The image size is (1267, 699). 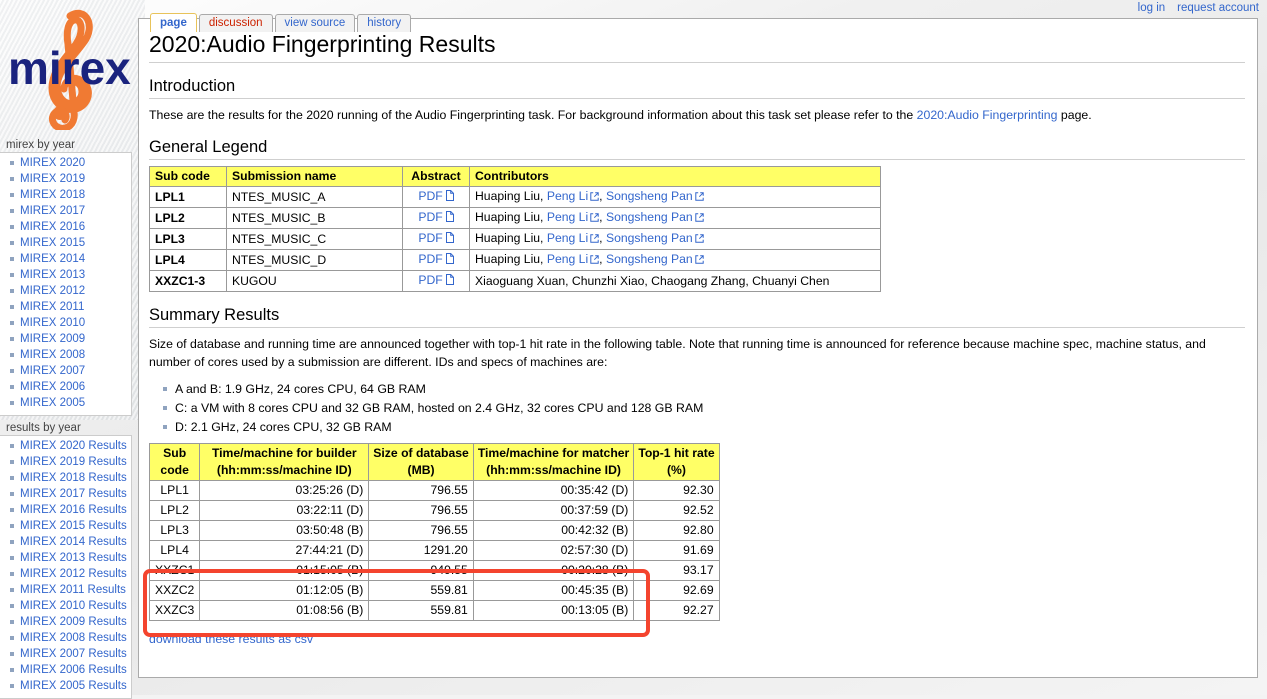 I want to click on list-item: MIREX 2013, so click(x=65, y=275).